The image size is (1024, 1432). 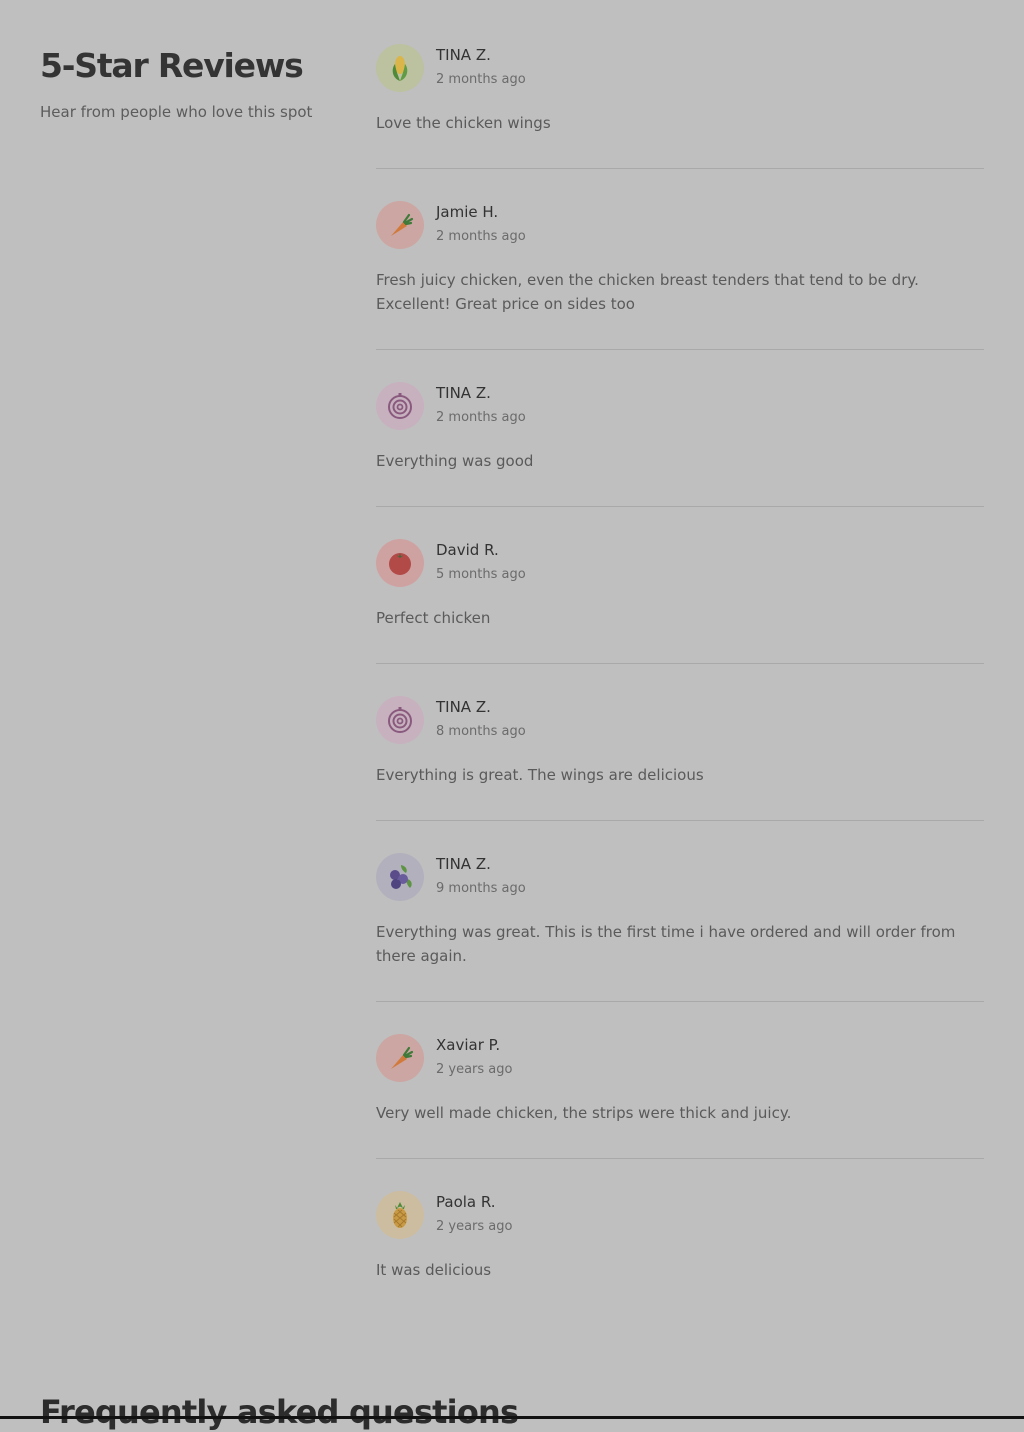 What do you see at coordinates (172, 65) in the screenshot?
I see `reviews-section-title: 5-Star Reviews` at bounding box center [172, 65].